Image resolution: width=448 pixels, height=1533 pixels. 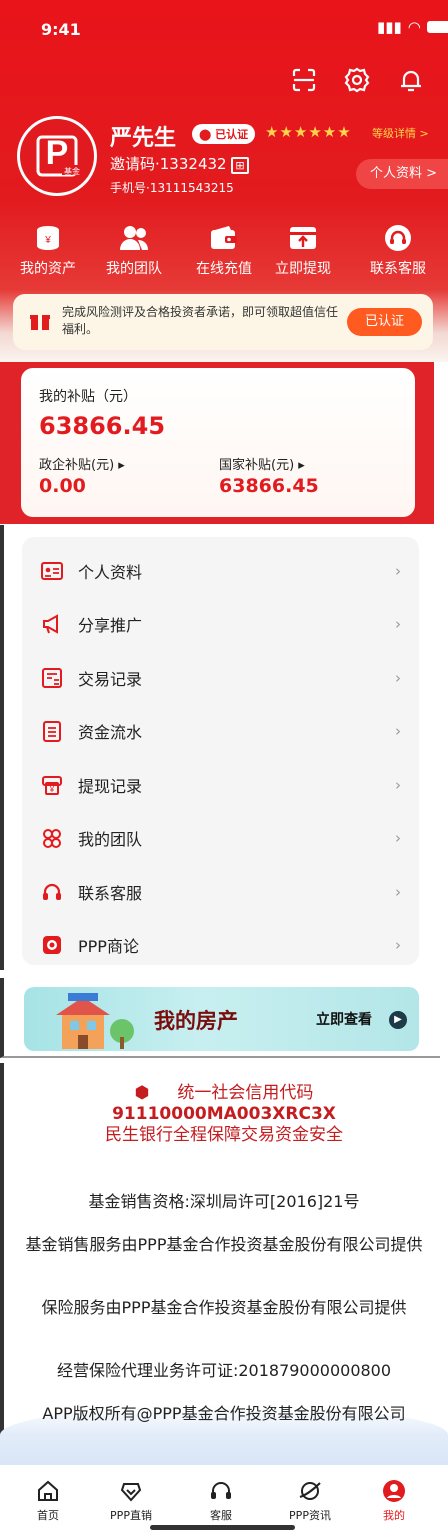 What do you see at coordinates (224, 1201) in the screenshot?
I see `fund-license-text: 基金销售资格:深圳局许可[2016]21号` at bounding box center [224, 1201].